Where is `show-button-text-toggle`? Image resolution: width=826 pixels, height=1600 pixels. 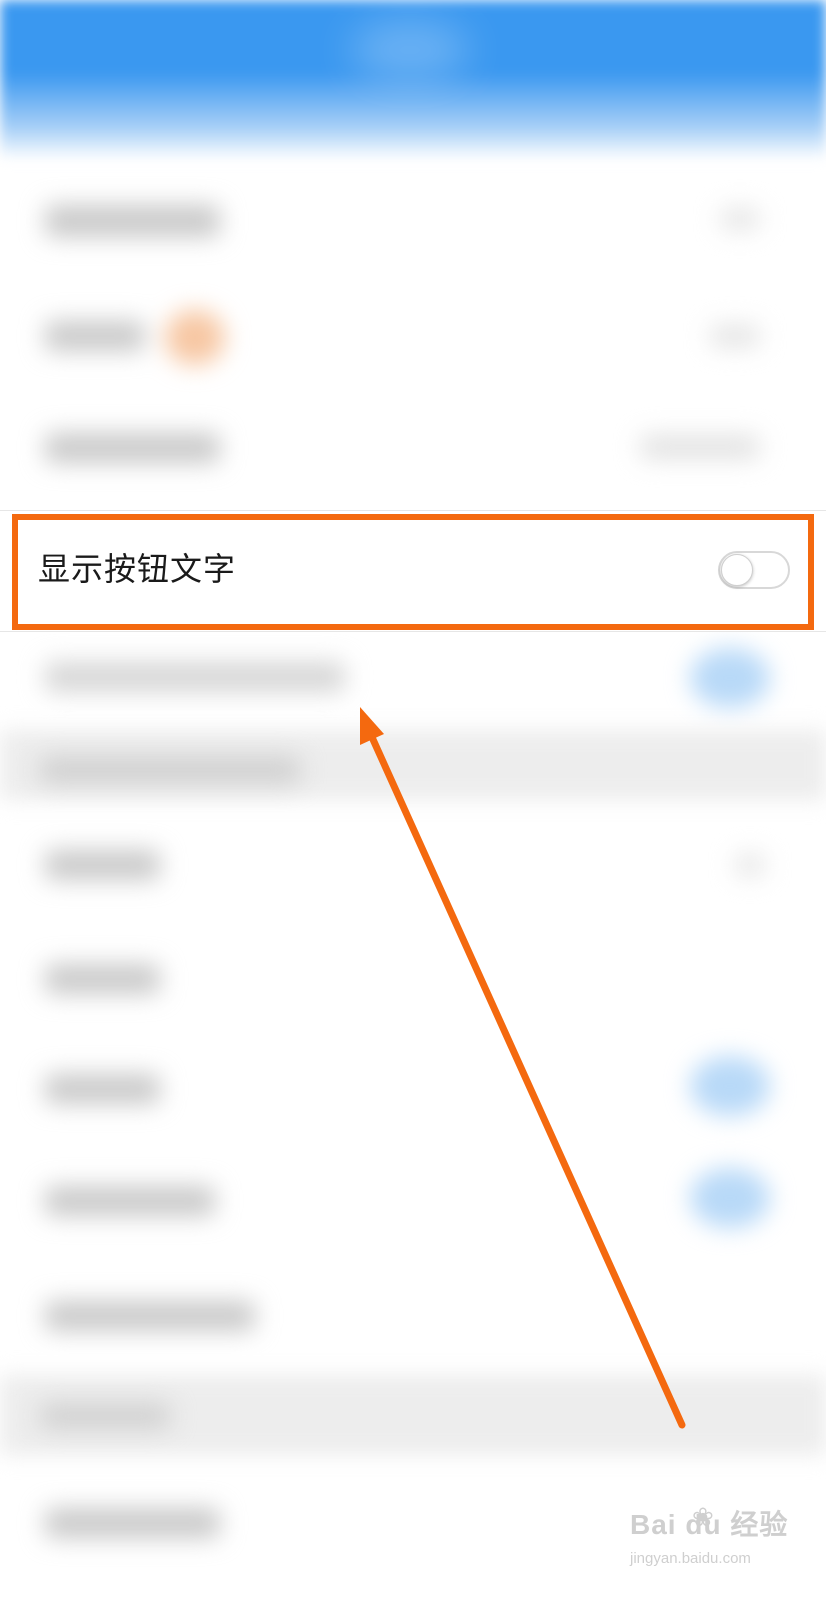
show-button-text-toggle is located at coordinates (754, 570).